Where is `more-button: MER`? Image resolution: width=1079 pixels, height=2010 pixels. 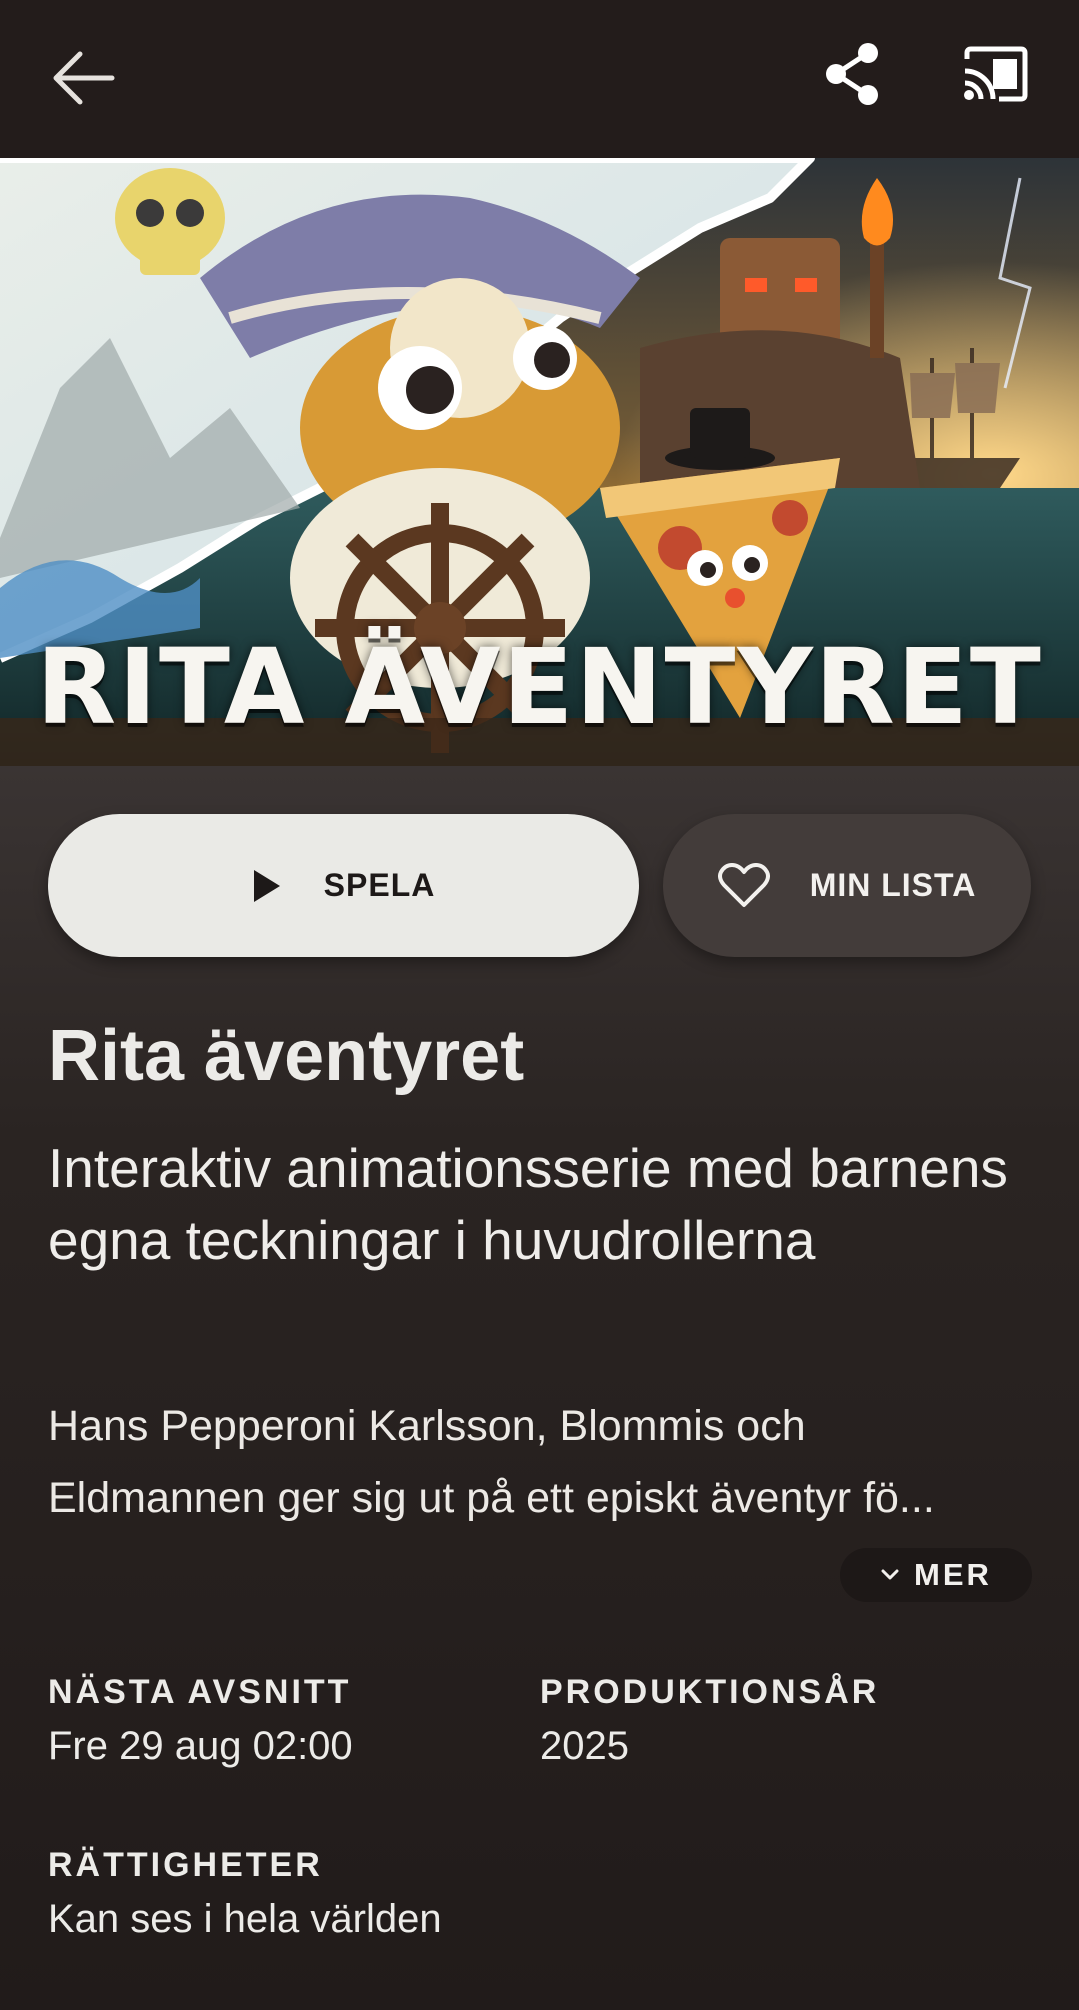
more-button: MER is located at coordinates (936, 1575).